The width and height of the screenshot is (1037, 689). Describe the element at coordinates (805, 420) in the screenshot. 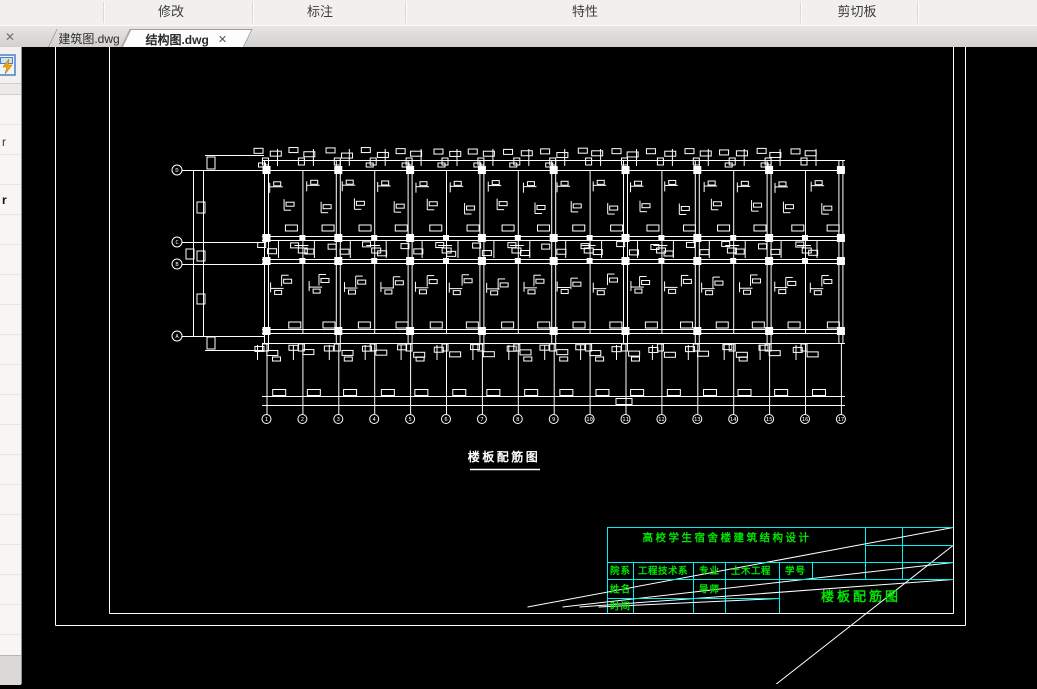

I see `svg-text: 16` at that location.